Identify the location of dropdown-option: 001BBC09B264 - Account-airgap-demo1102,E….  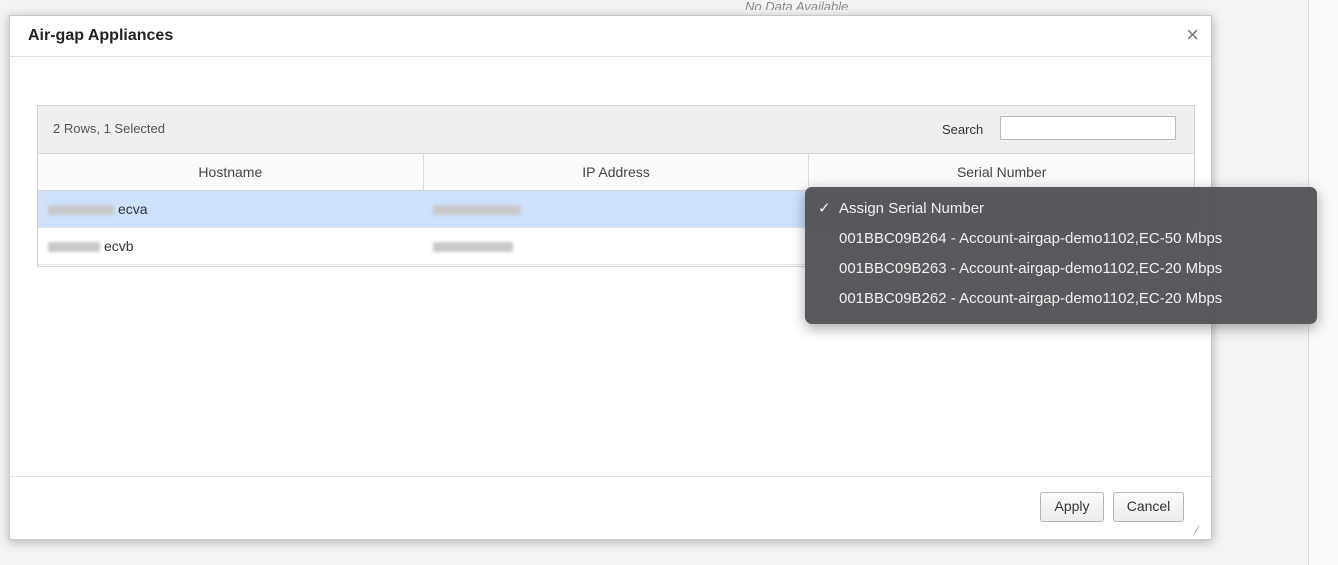
(1061, 239).